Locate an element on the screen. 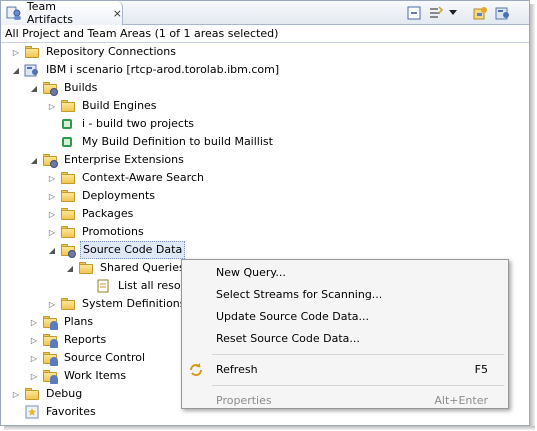 The width and height of the screenshot is (537, 431). work-items-folder-icon is located at coordinates (50, 376).